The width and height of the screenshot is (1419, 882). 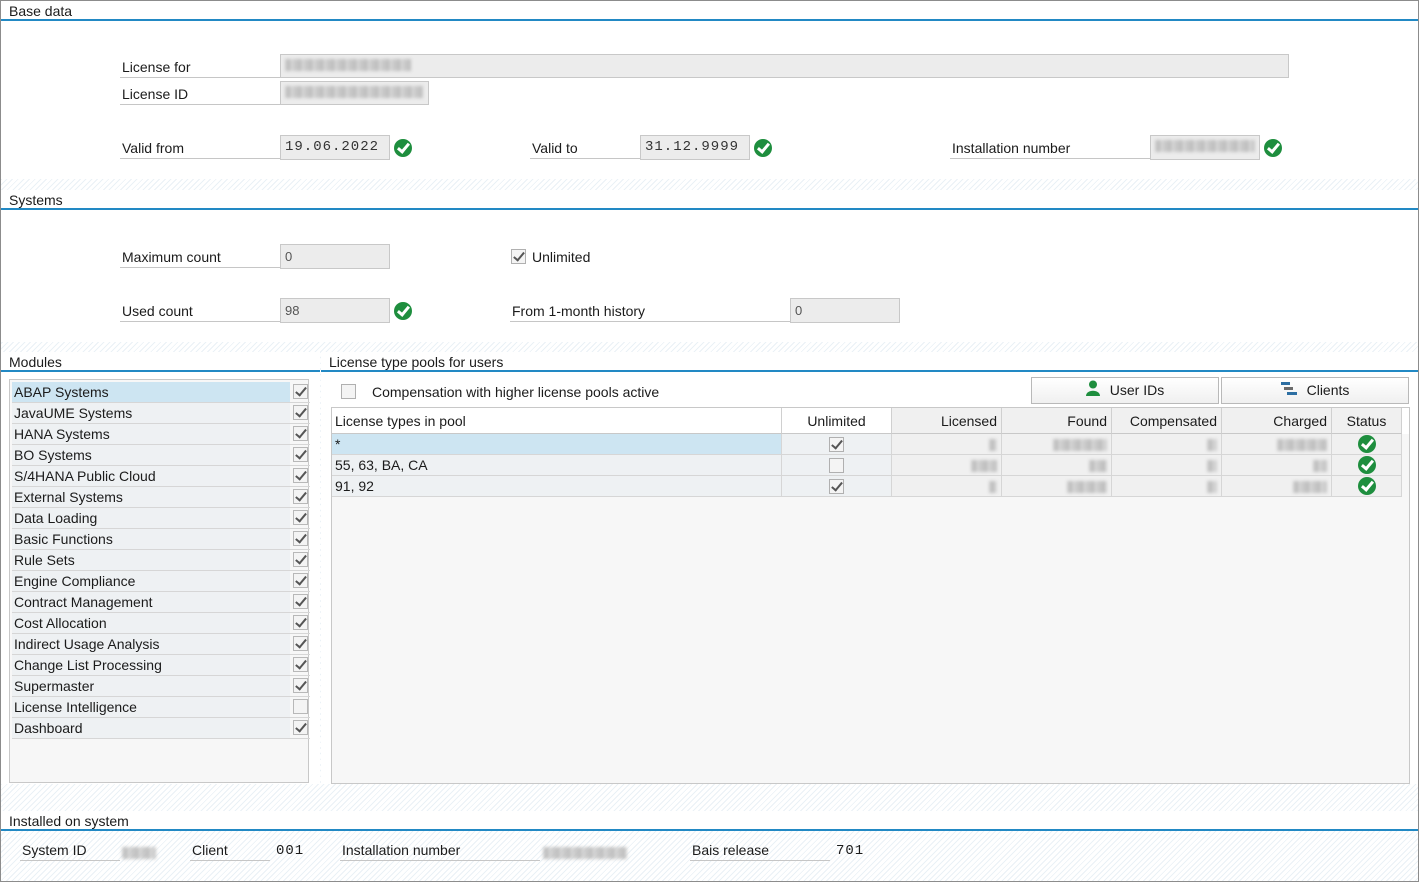 What do you see at coordinates (151, 476) in the screenshot?
I see `module-name: S/4HANA Public Cloud` at bounding box center [151, 476].